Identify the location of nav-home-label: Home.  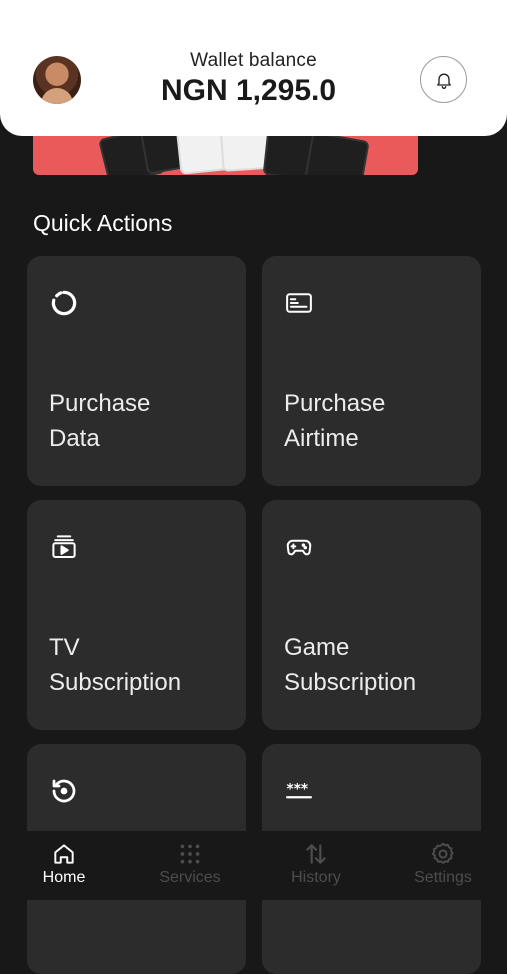
(64, 877).